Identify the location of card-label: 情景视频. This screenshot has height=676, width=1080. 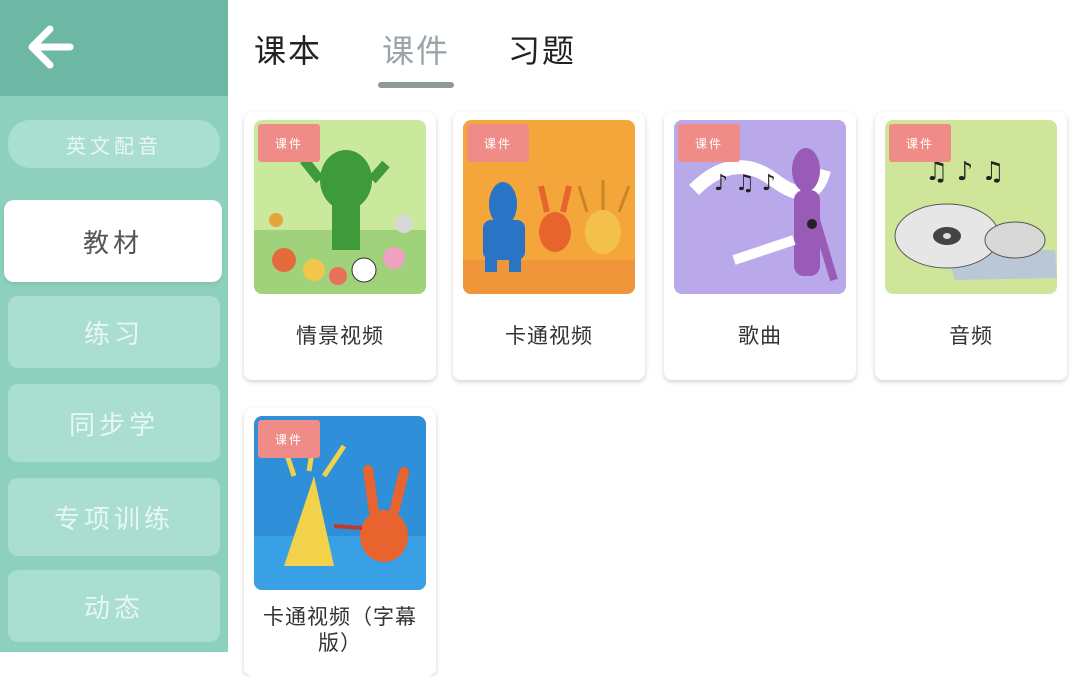
(340, 336).